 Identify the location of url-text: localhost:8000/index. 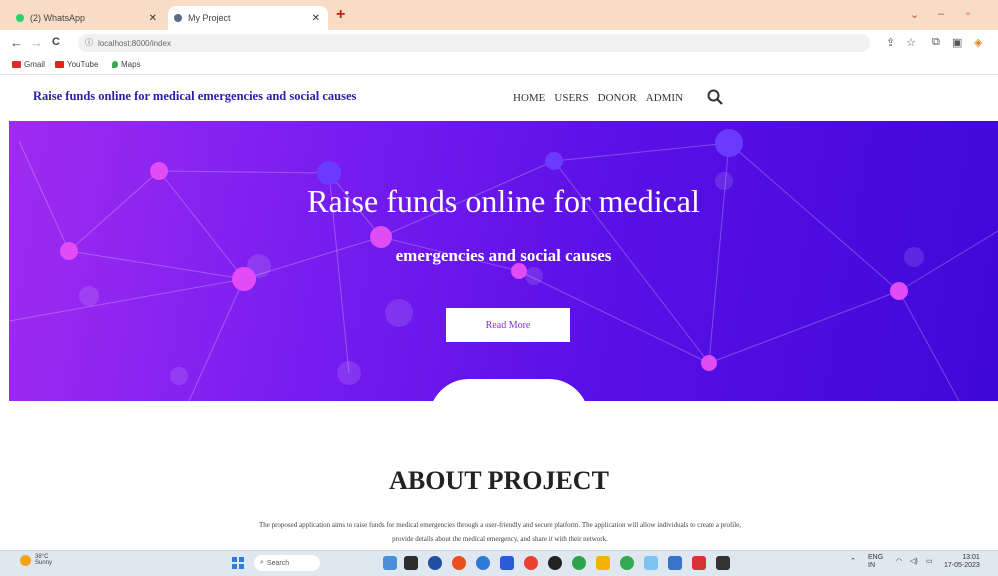
(134, 43).